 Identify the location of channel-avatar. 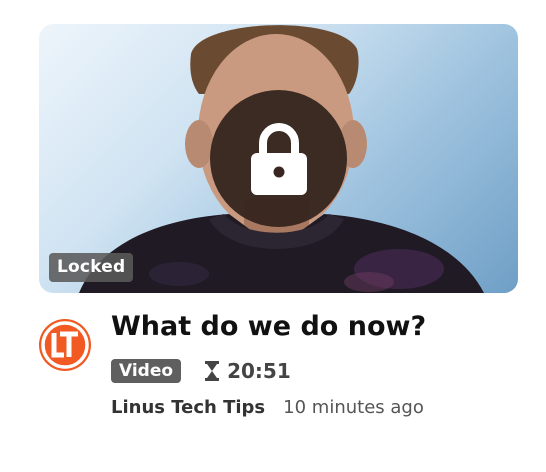
(65, 345).